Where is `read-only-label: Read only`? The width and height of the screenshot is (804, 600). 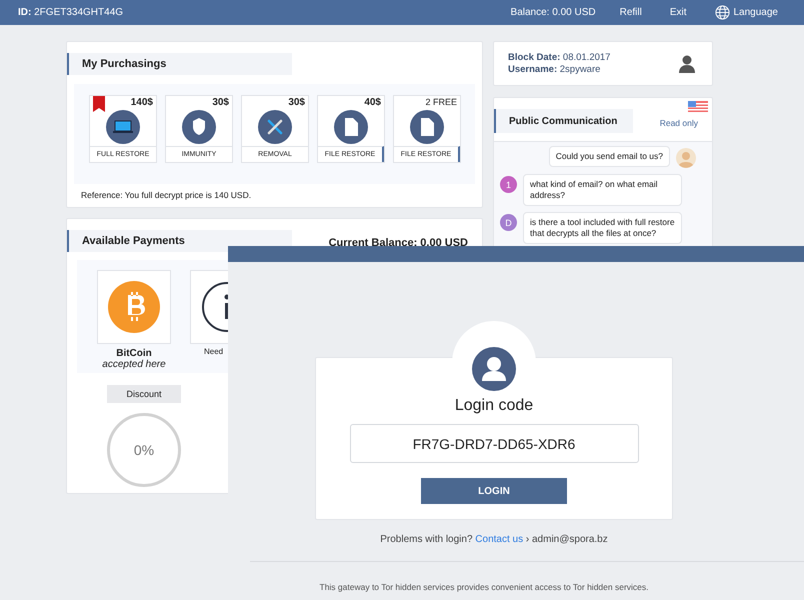
read-only-label: Read only is located at coordinates (679, 123).